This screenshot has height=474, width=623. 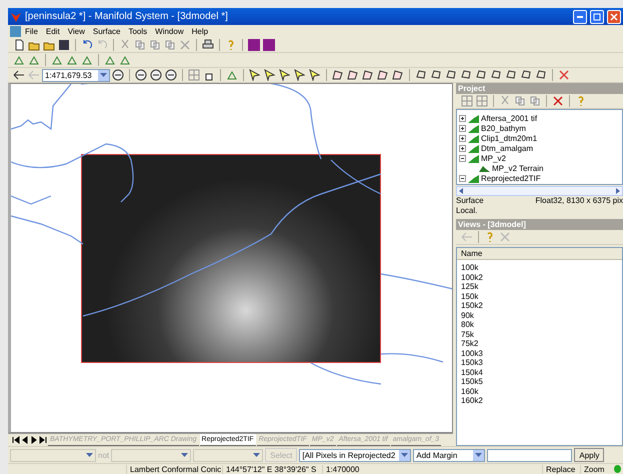 What do you see at coordinates (529, 455) in the screenshot?
I see `parameter-field` at bounding box center [529, 455].